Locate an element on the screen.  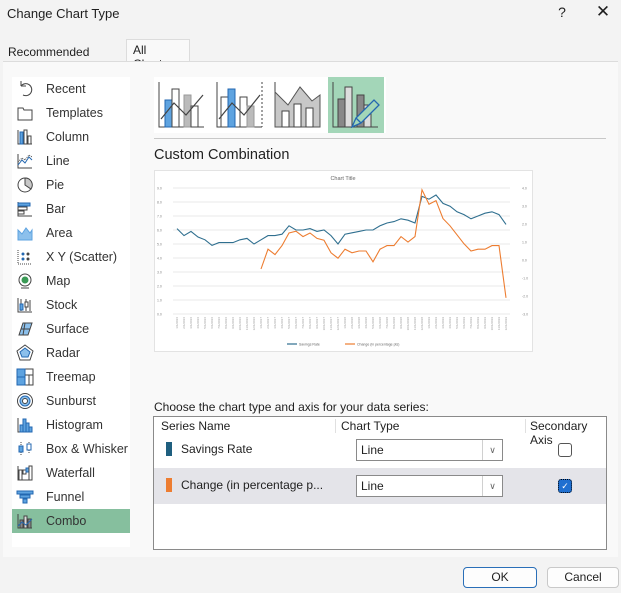
legend-label: Savings Rate is located at coordinates (309, 345).